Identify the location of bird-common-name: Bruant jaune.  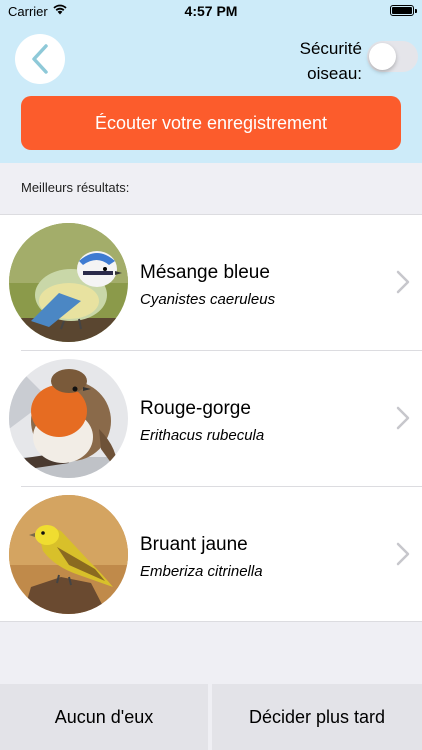
(194, 544).